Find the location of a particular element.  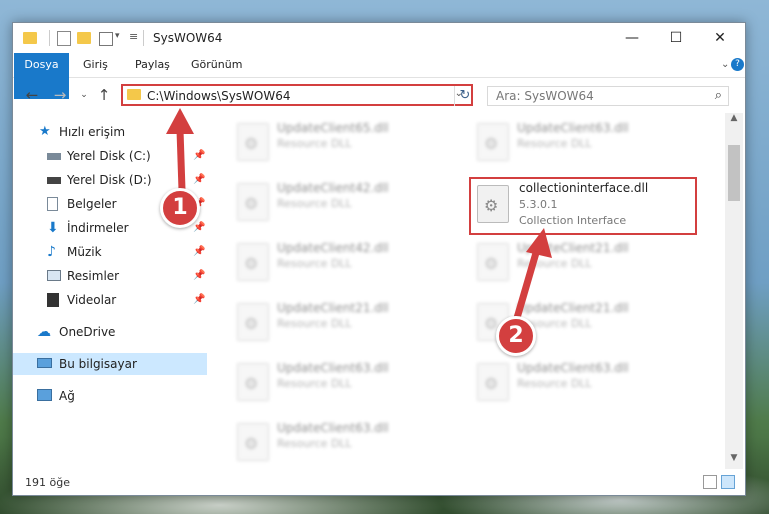

step-badge-1: 1 is located at coordinates (180, 208).